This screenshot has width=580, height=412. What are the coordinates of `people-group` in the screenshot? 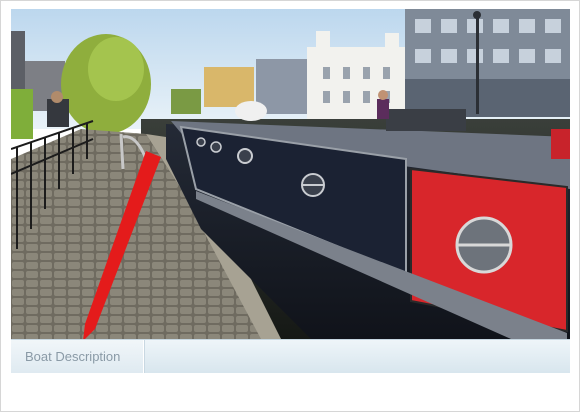 It's located at (58, 113).